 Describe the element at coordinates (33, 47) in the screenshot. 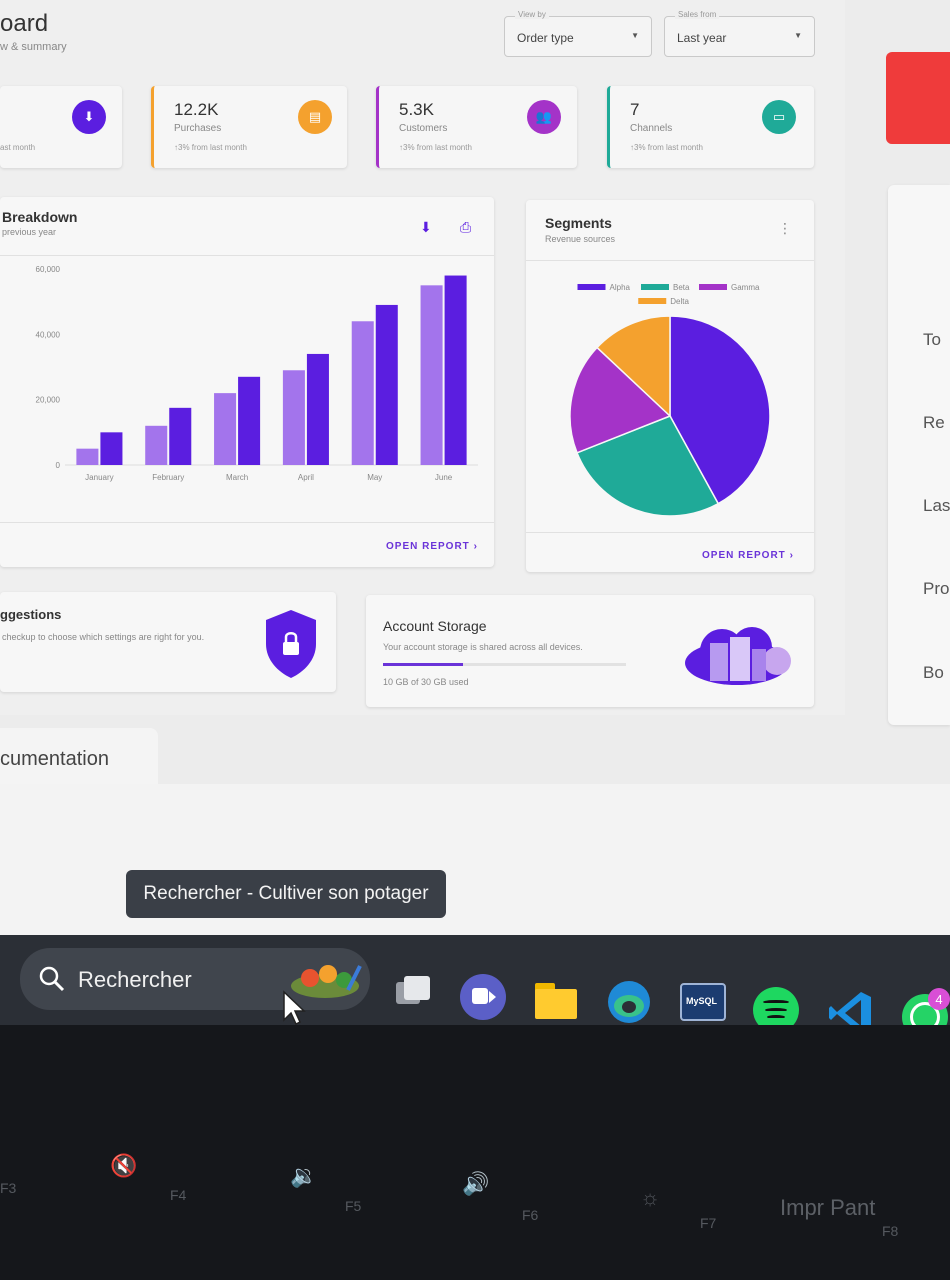

I see `page-subtitle: w & summary` at that location.